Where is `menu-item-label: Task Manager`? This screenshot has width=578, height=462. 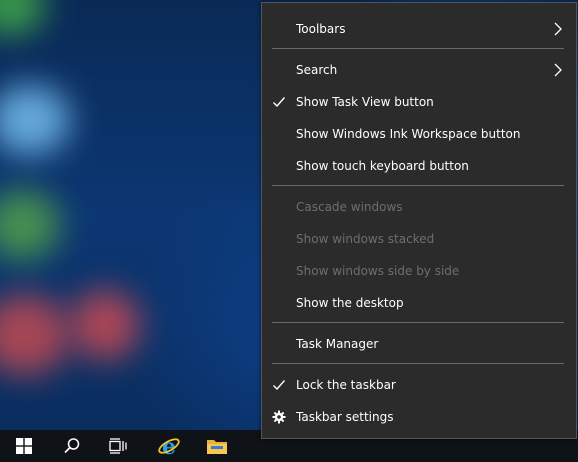 menu-item-label: Task Manager is located at coordinates (337, 344).